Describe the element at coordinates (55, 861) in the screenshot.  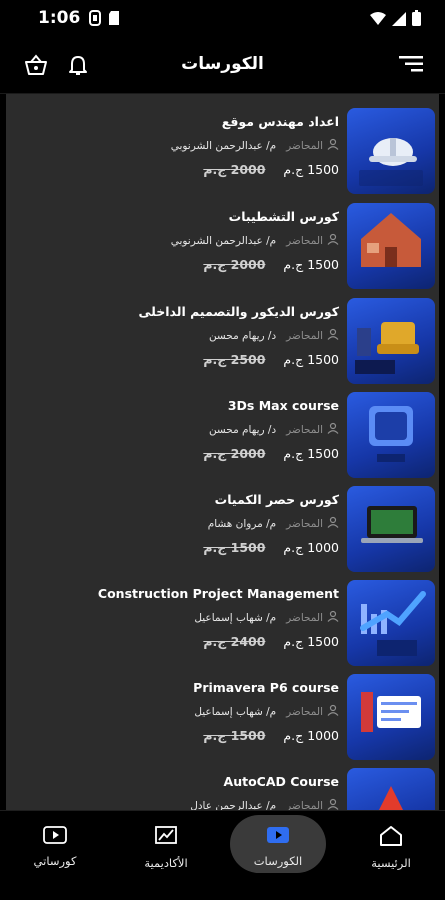
I see `nav-label: كورساتي` at that location.